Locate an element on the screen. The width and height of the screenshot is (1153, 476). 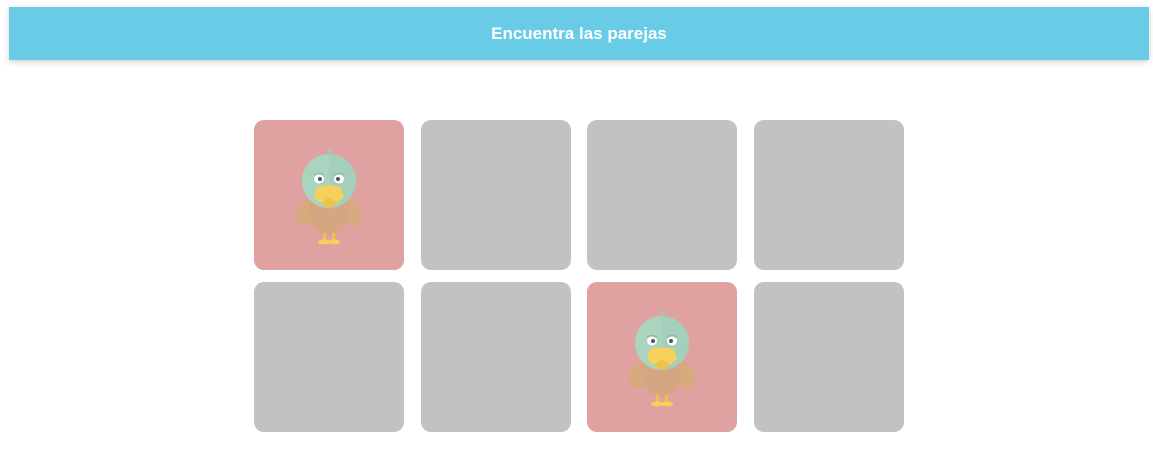
page-title: Encuentra las parejas is located at coordinates (579, 33).